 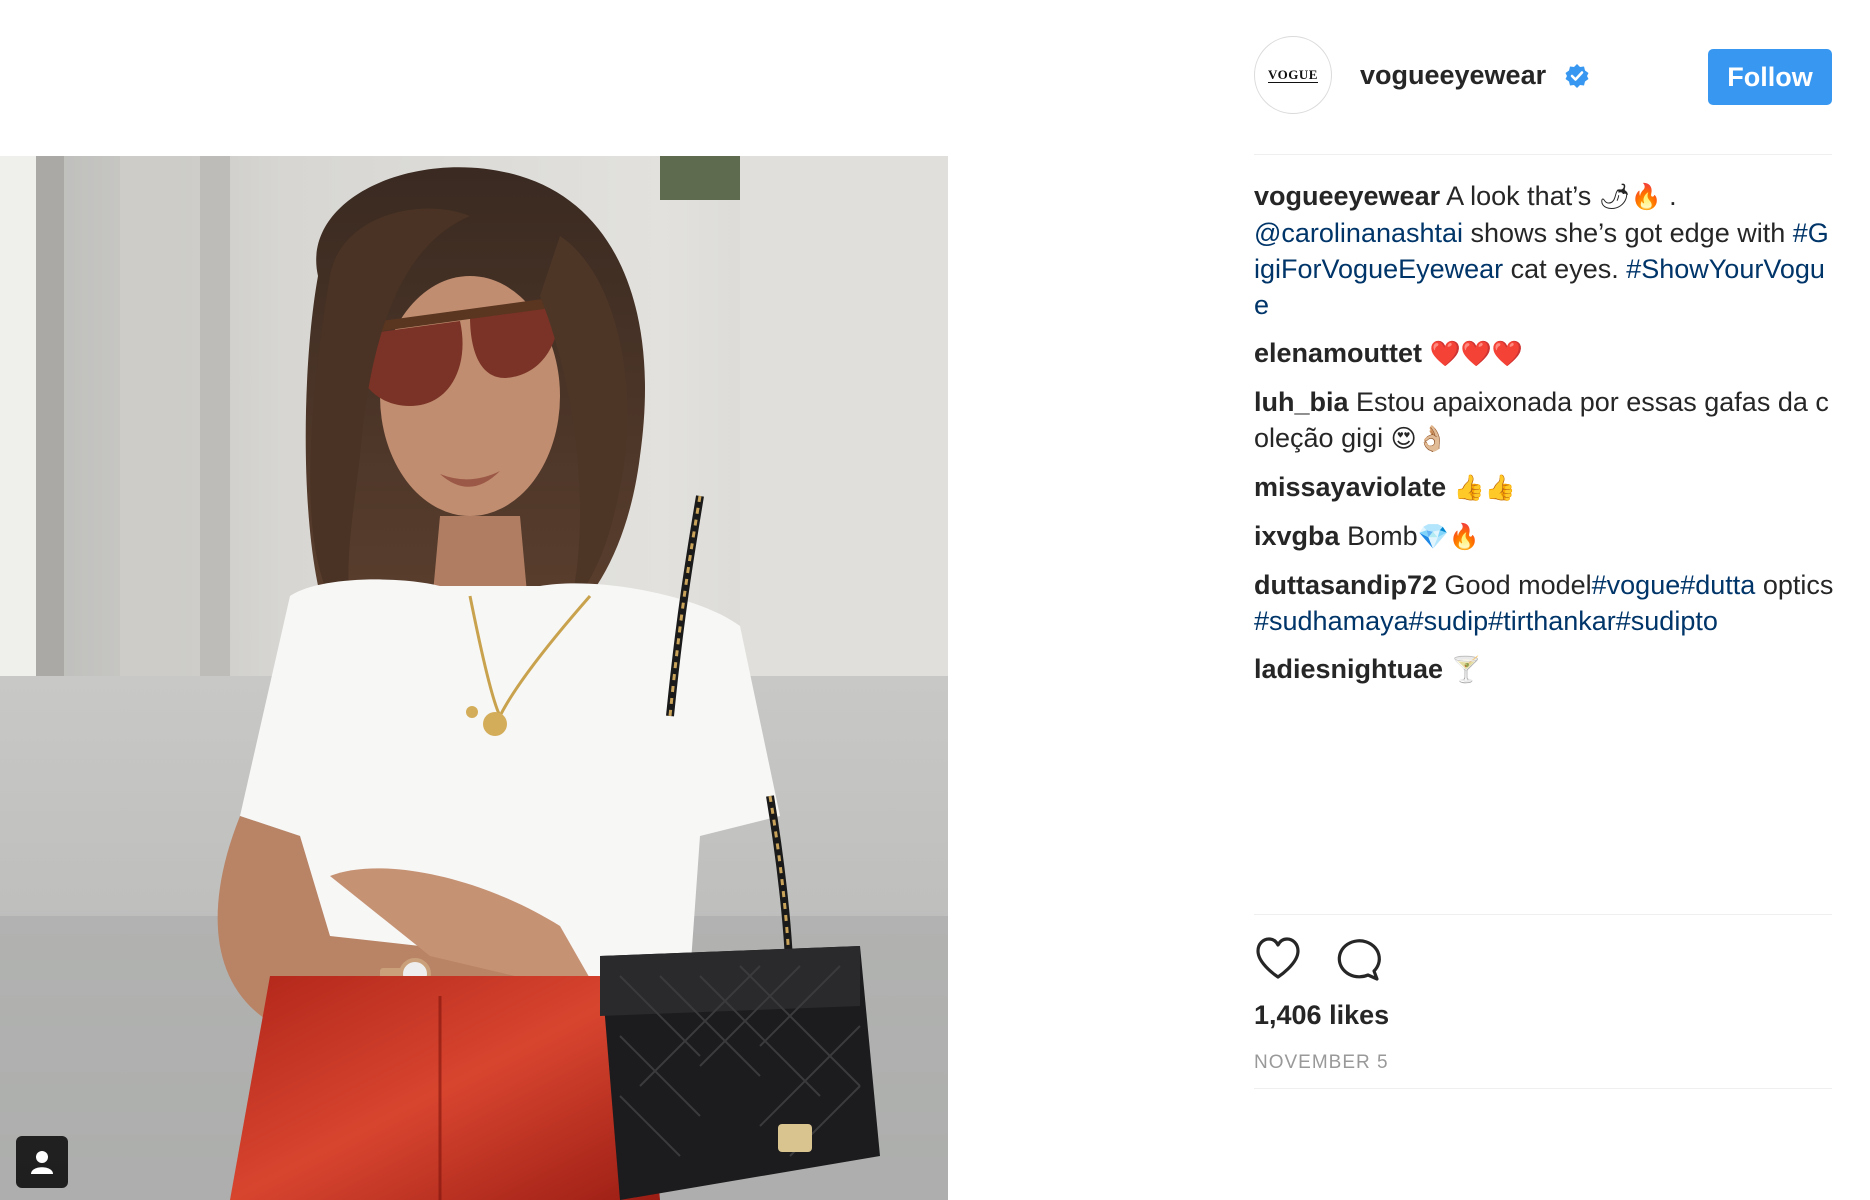 I want to click on avatar-logo-text: VOGUE, so click(x=1293, y=74).